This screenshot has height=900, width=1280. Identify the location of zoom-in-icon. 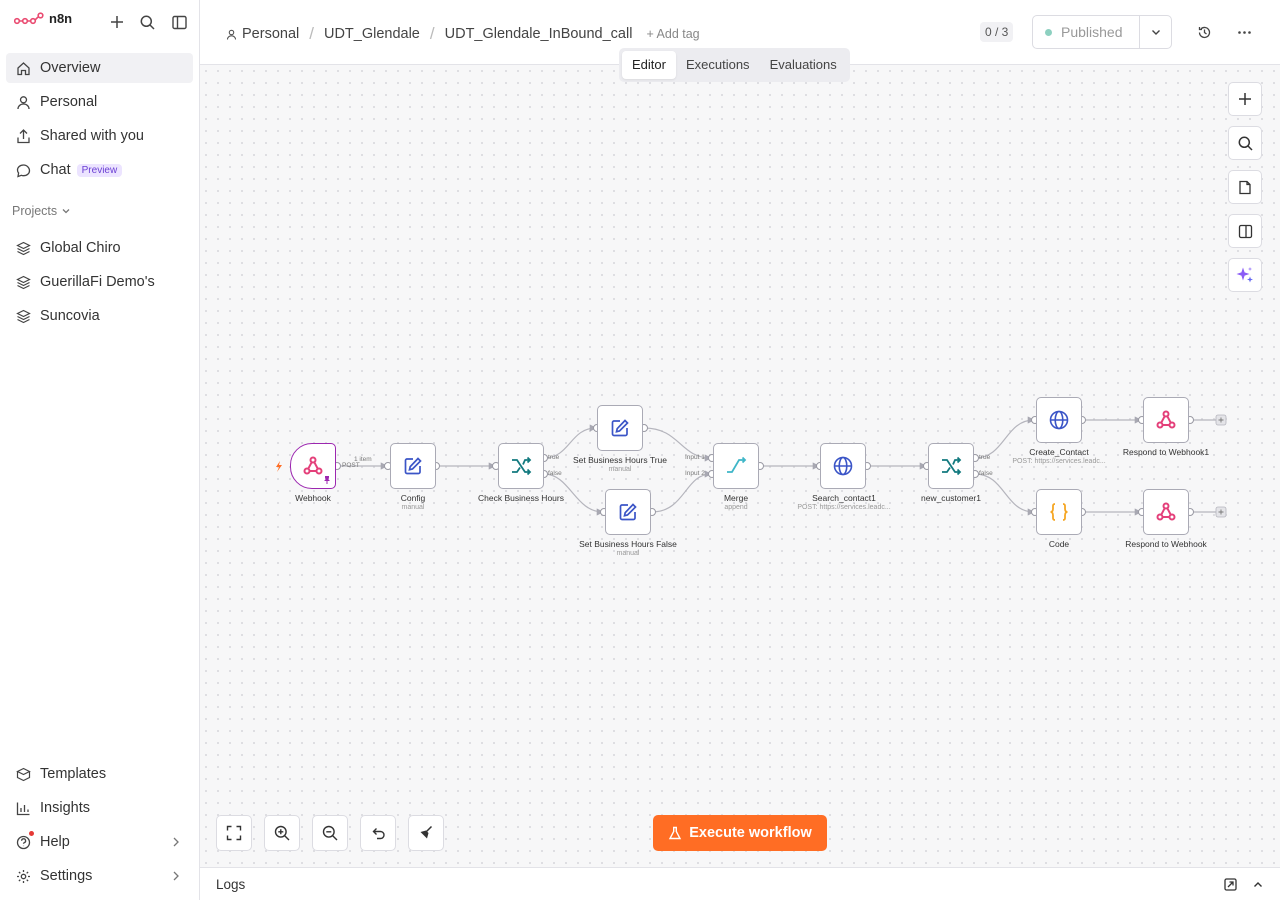
(282, 833).